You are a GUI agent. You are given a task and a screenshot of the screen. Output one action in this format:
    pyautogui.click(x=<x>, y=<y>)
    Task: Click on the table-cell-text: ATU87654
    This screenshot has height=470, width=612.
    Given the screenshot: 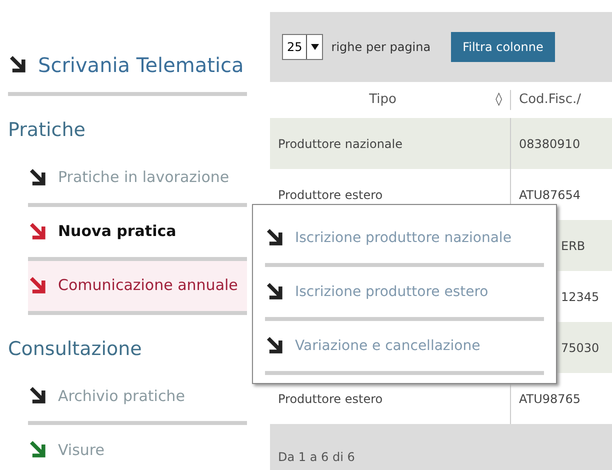 What is the action you would take?
    pyautogui.click(x=550, y=195)
    